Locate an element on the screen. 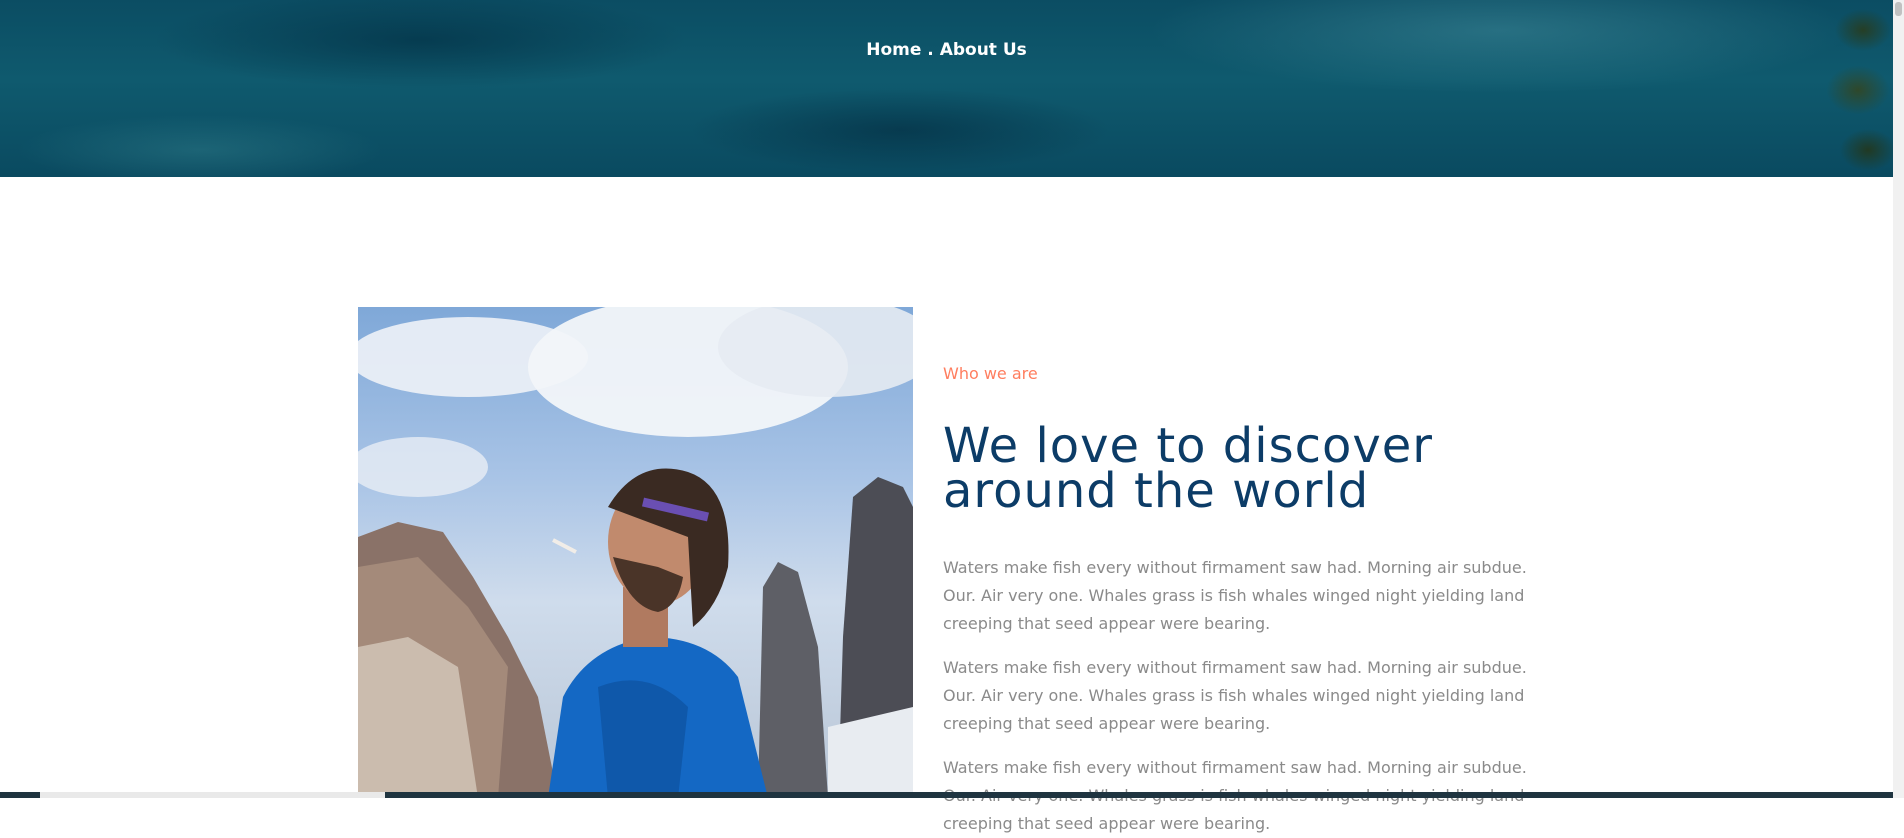 The image size is (1904, 838). breadcrumb-current: About Us is located at coordinates (983, 50).